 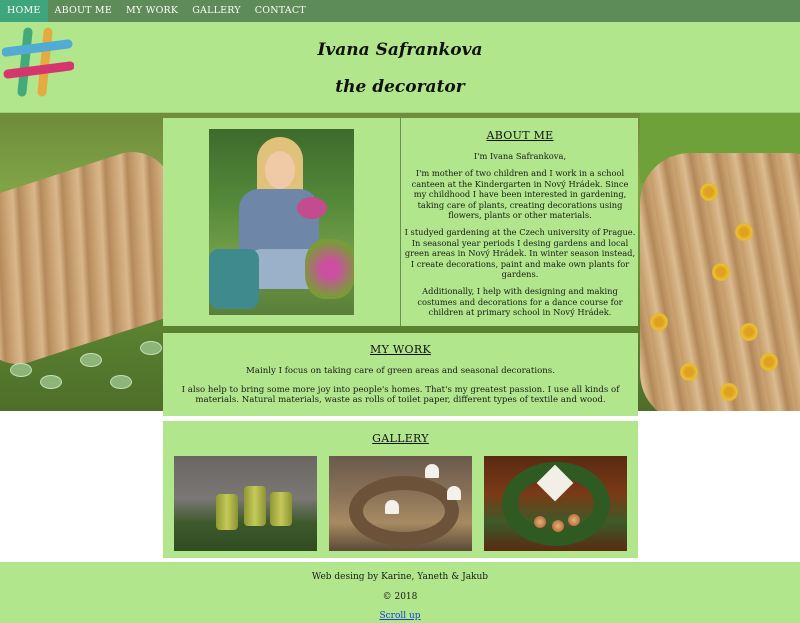 I want to click on site-owner-name: Ivana Safrankova, so click(x=400, y=50).